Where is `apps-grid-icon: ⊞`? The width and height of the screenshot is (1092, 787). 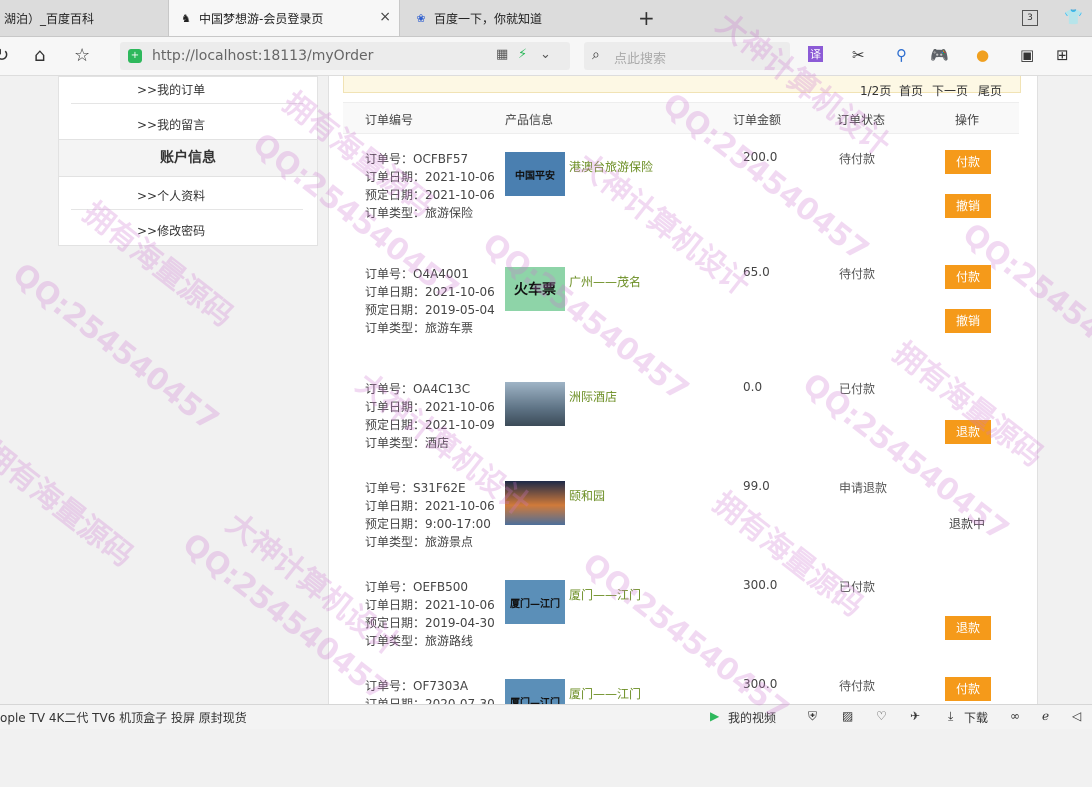
apps-grid-icon: ⊞ is located at coordinates (1062, 55).